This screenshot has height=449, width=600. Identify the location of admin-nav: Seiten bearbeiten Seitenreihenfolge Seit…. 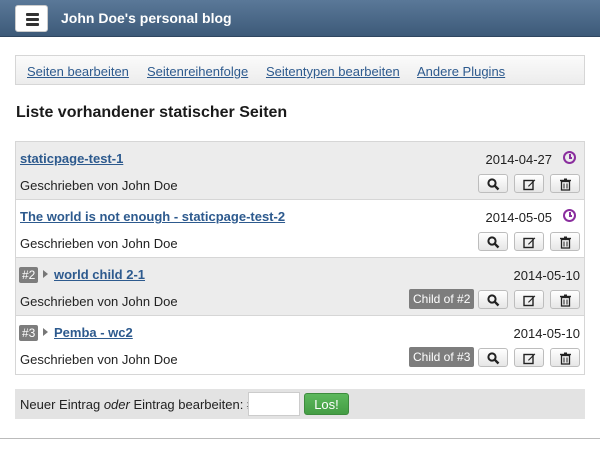
(300, 70).